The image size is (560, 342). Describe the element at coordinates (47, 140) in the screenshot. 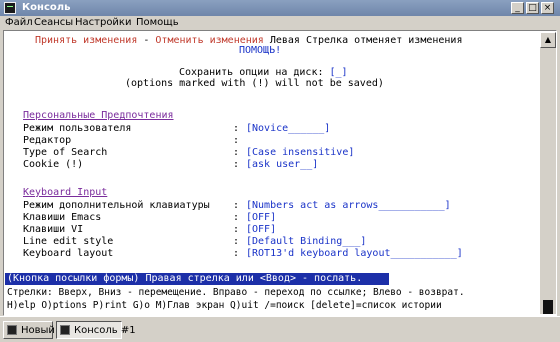

I see `row-label-editor: Редактор` at that location.